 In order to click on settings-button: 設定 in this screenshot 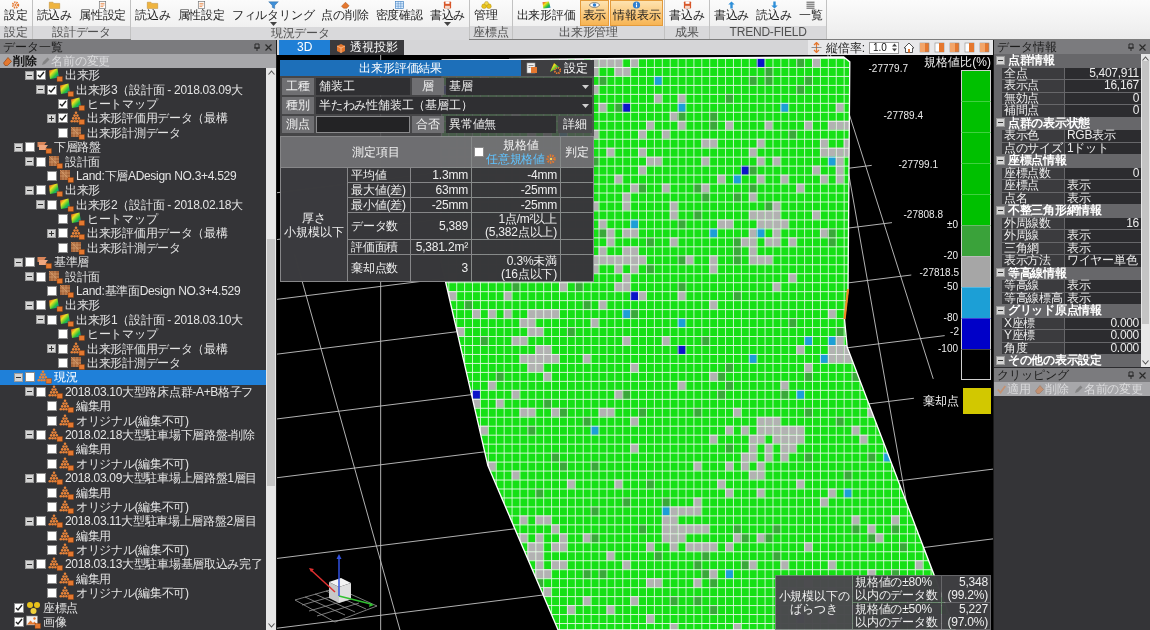, I will do `click(568, 68)`.